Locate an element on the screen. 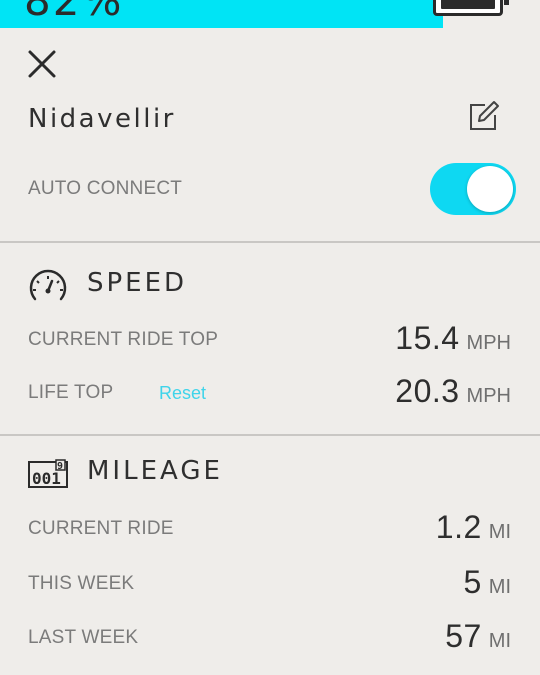  value-number: 15.4 is located at coordinates (427, 338).